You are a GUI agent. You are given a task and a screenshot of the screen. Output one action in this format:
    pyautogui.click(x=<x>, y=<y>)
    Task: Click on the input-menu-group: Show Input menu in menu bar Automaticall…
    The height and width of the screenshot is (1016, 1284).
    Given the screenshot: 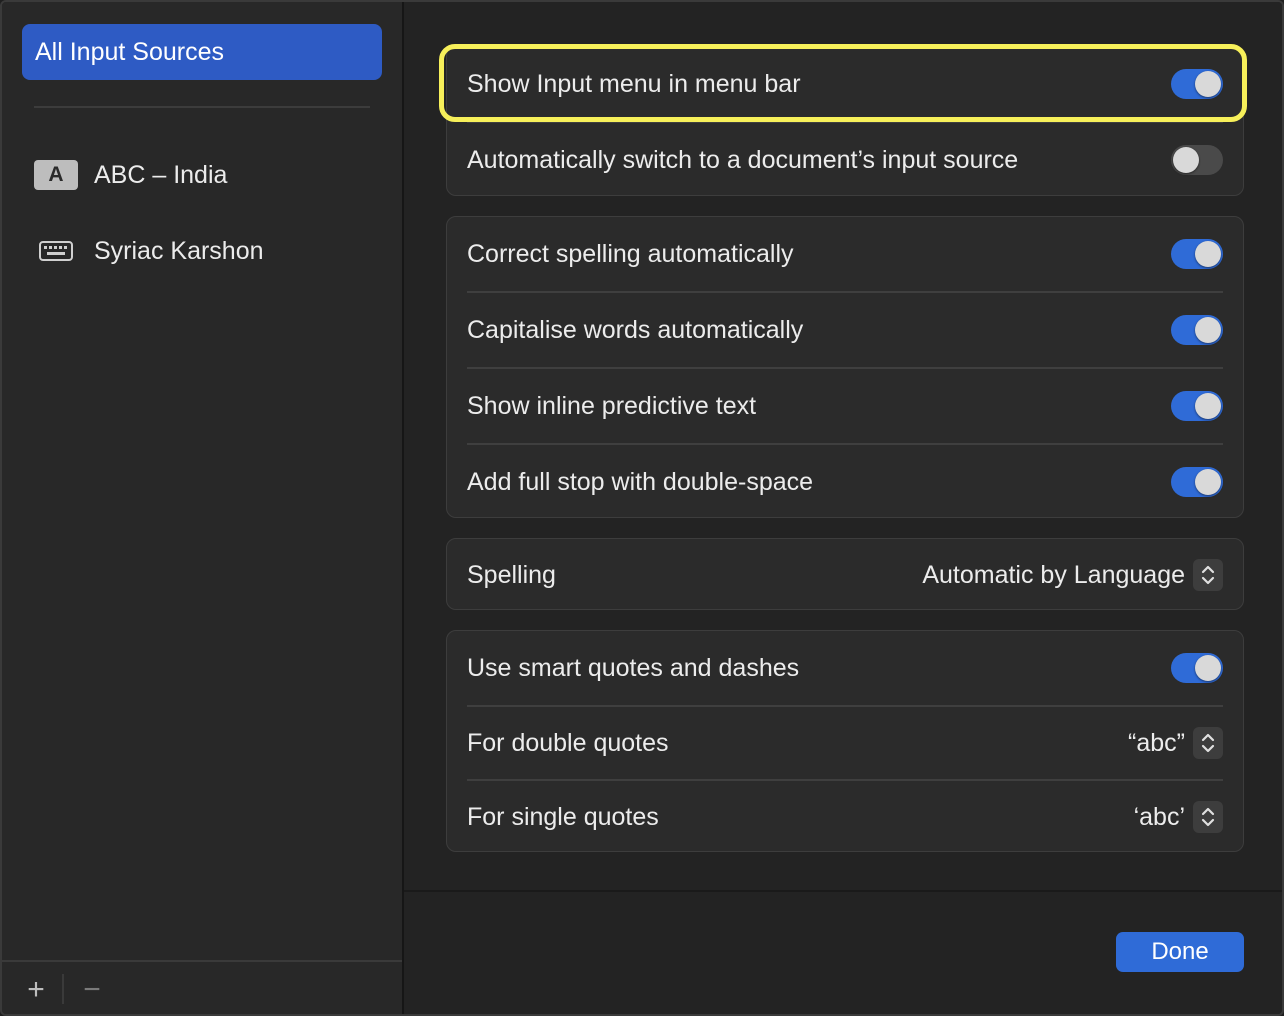 What is the action you would take?
    pyautogui.click(x=845, y=121)
    